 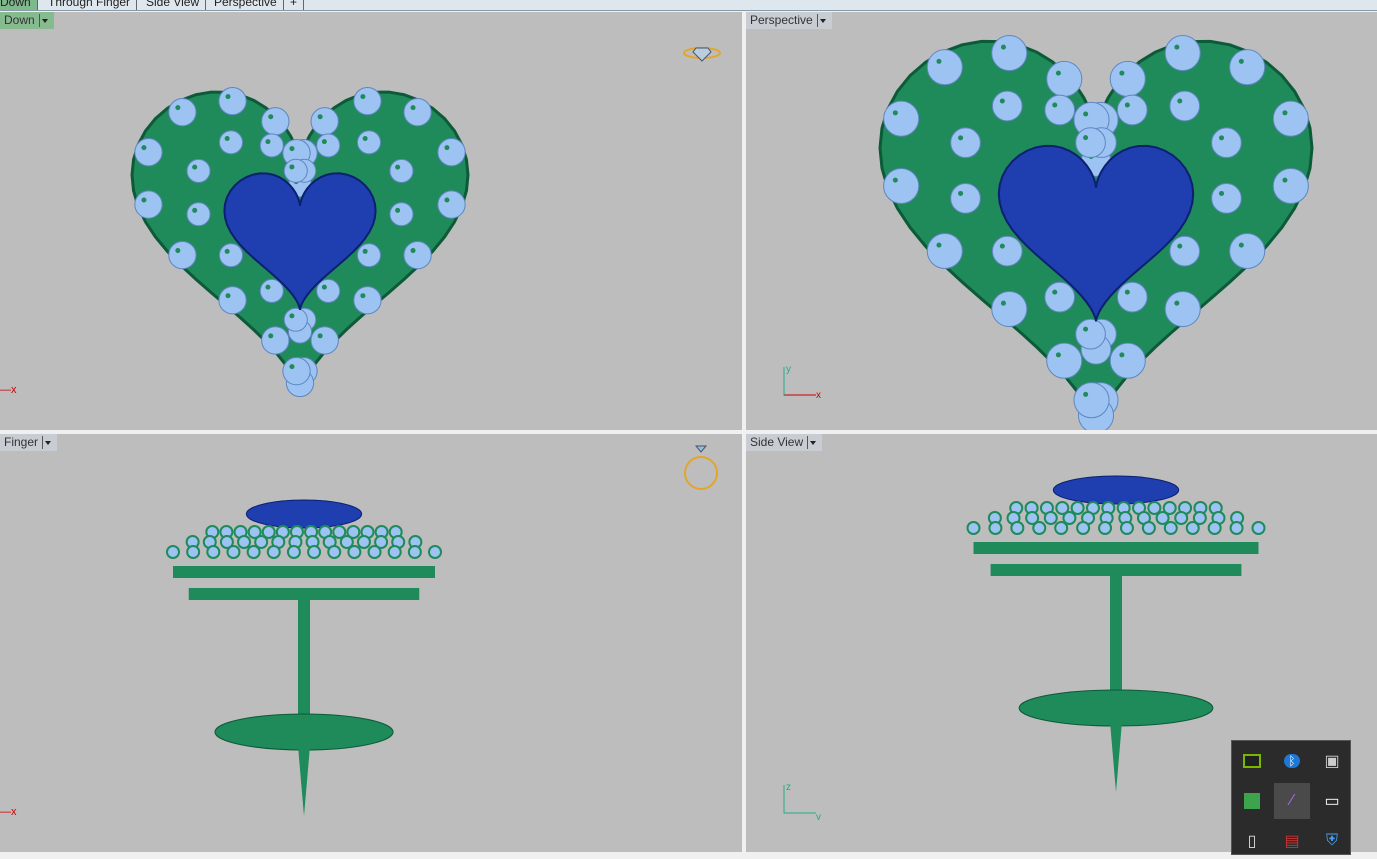 What do you see at coordinates (802, 801) in the screenshot?
I see `axis-gizmo: zy` at bounding box center [802, 801].